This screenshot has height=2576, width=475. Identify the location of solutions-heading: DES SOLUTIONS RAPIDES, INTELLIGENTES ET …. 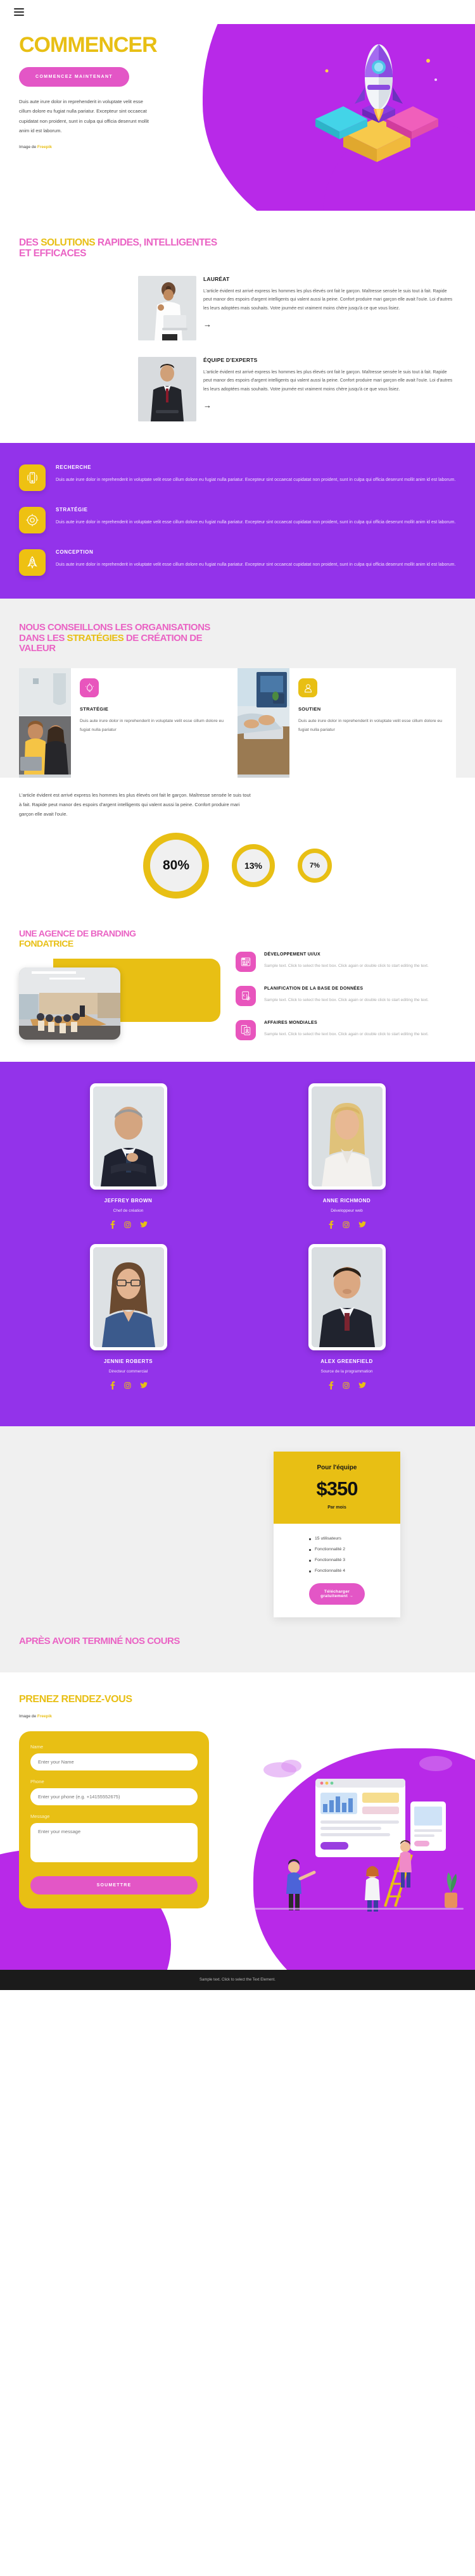
(123, 248).